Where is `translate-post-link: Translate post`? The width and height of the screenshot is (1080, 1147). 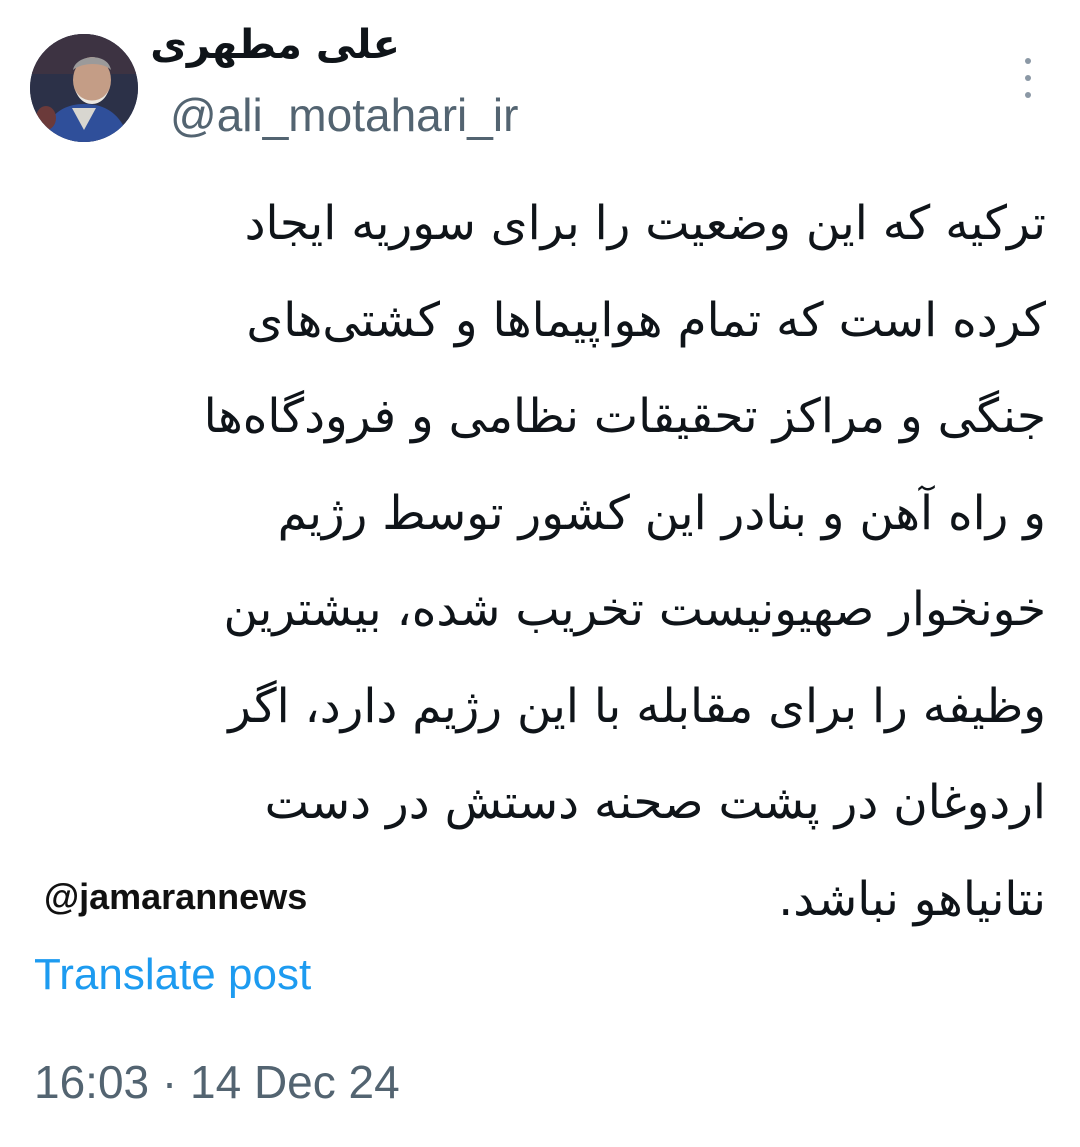
translate-post-link: Translate post is located at coordinates (172, 975).